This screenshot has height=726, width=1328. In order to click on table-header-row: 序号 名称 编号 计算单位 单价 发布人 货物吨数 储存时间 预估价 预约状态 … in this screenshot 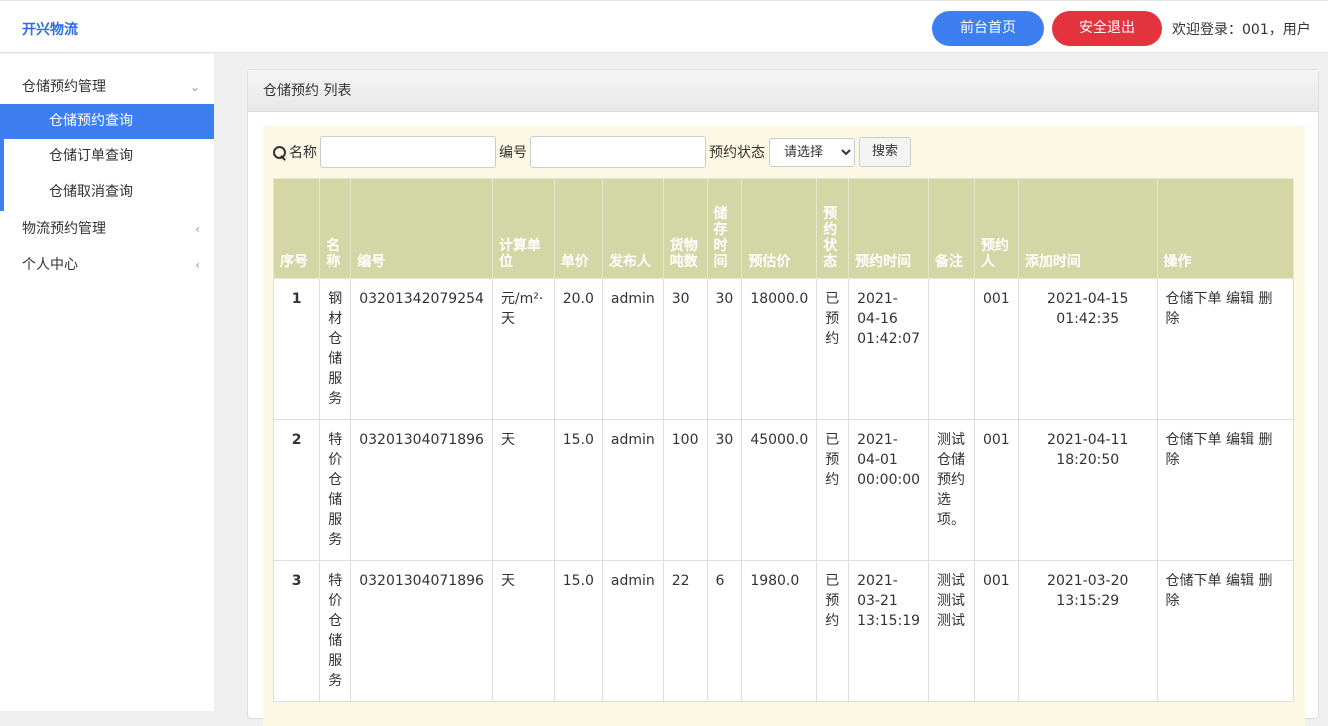, I will do `click(783, 228)`.